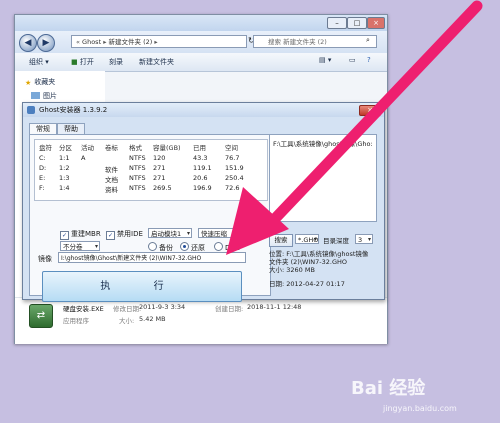  What do you see at coordinates (199, 148) in the screenshot?
I see `col-header: 已用` at bounding box center [199, 148].